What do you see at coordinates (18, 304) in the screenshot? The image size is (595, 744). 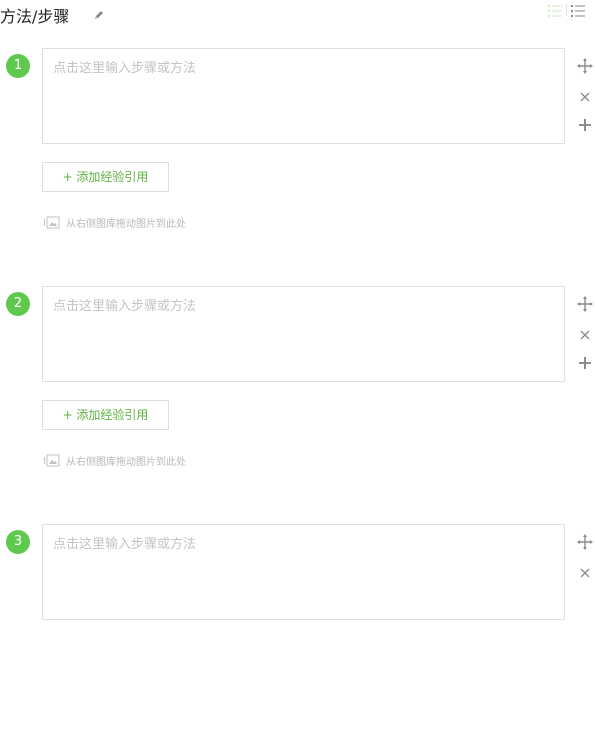 I see `step-number-badge: 2` at bounding box center [18, 304].